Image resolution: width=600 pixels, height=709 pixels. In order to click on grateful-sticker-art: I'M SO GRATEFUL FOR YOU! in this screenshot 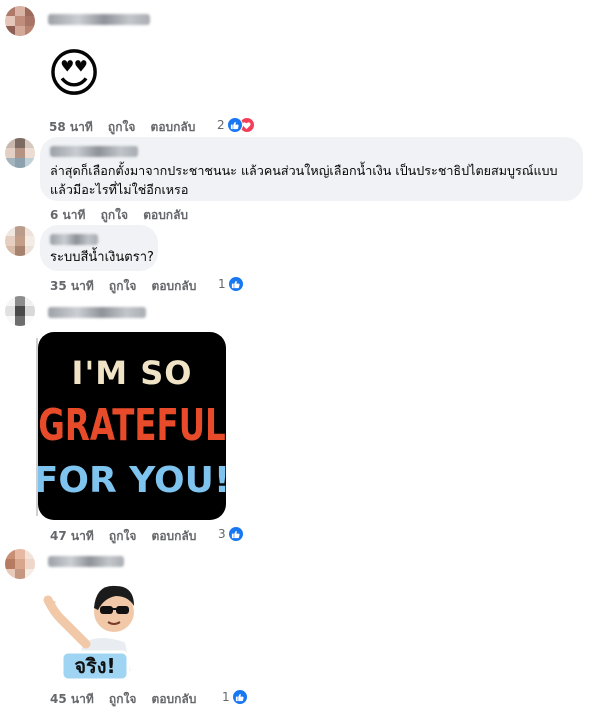, I will do `click(132, 427)`.